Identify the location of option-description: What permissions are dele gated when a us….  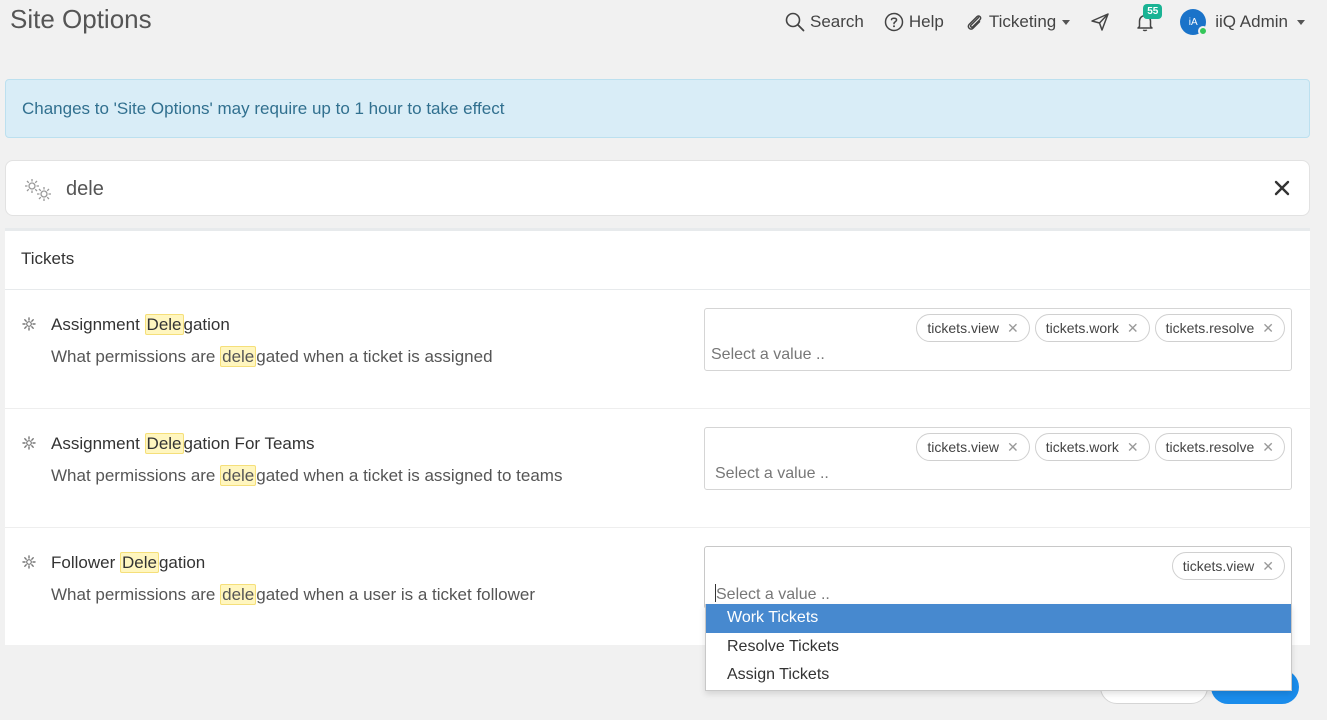
(293, 594).